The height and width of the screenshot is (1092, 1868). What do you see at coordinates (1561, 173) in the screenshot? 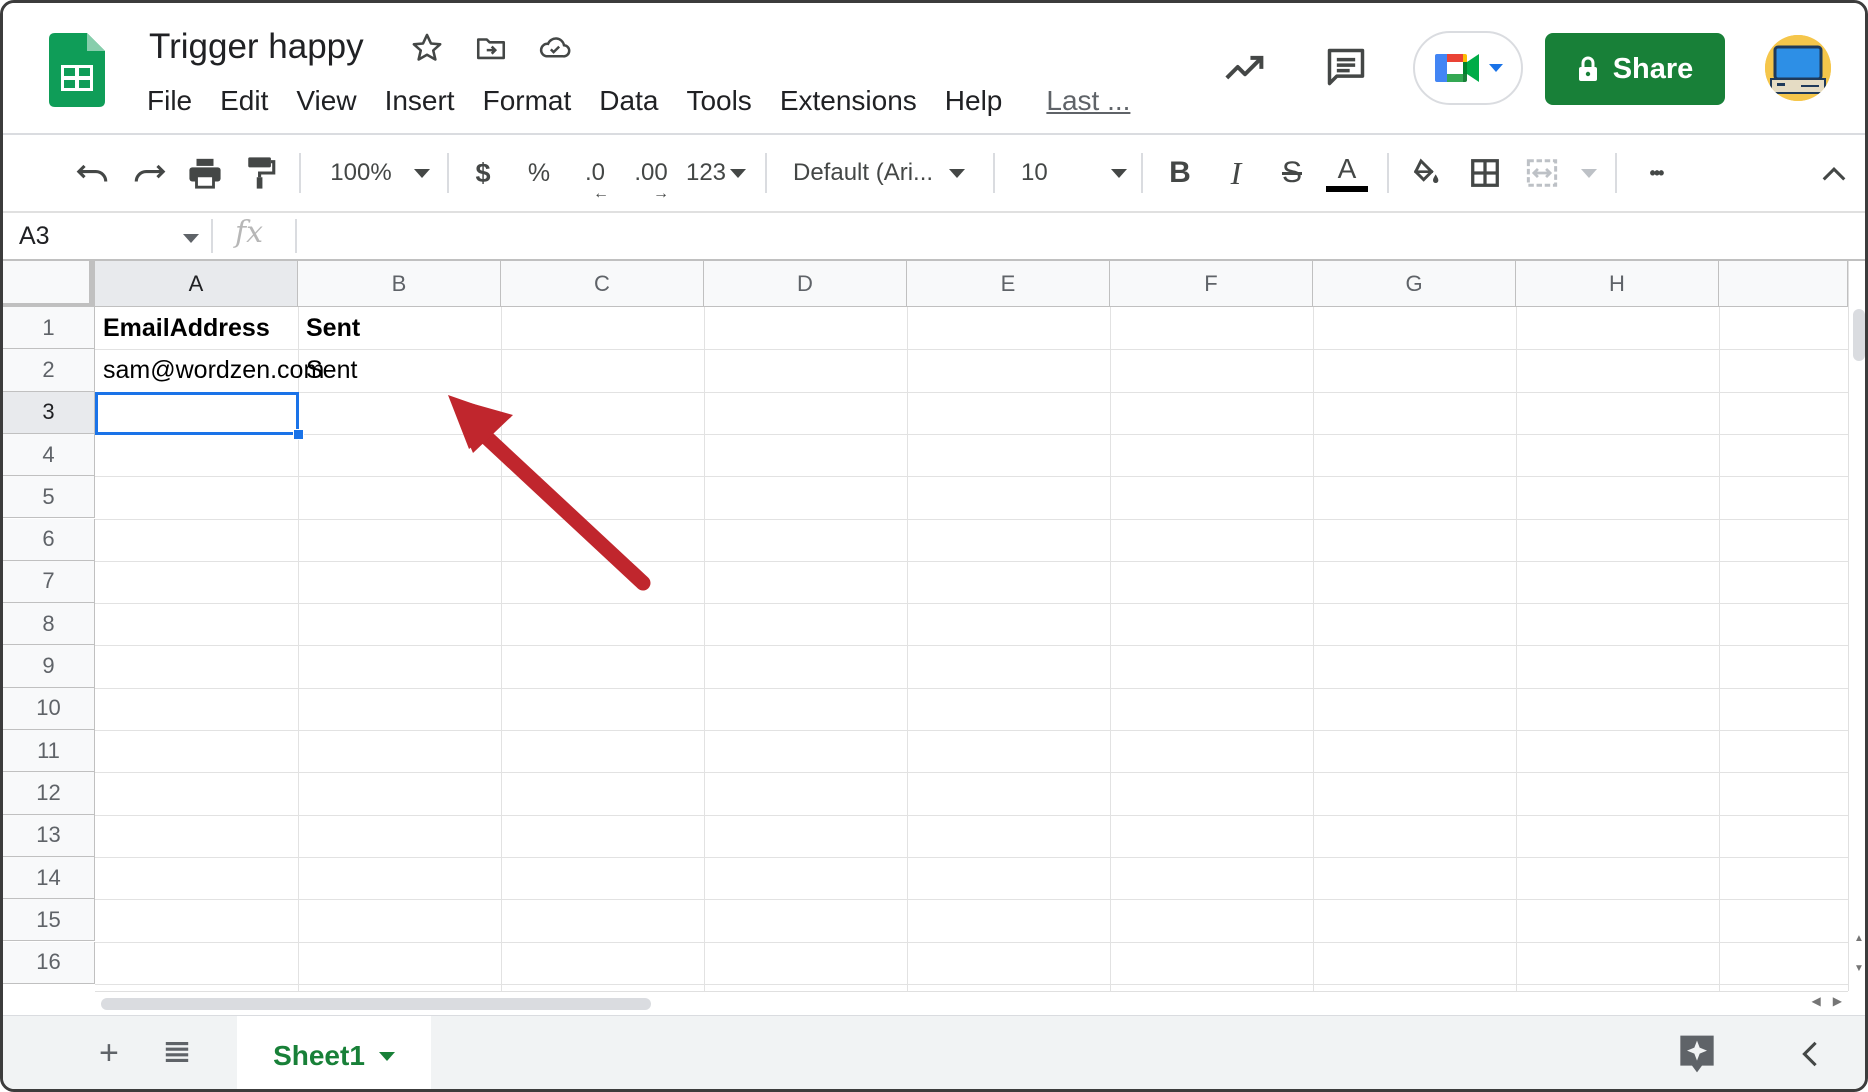
I see `merge-cells-select` at bounding box center [1561, 173].